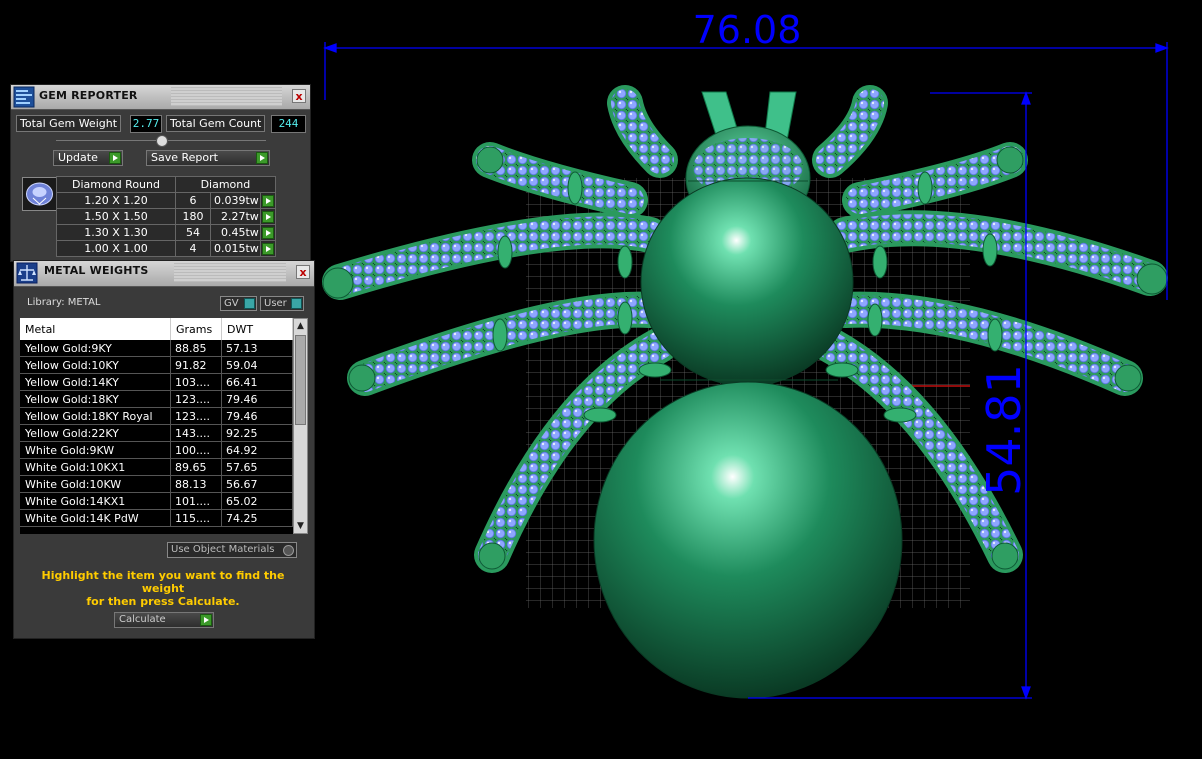 This screenshot has width=1202, height=759. Describe the element at coordinates (193, 200) in the screenshot. I see `gem-count: 6` at that location.